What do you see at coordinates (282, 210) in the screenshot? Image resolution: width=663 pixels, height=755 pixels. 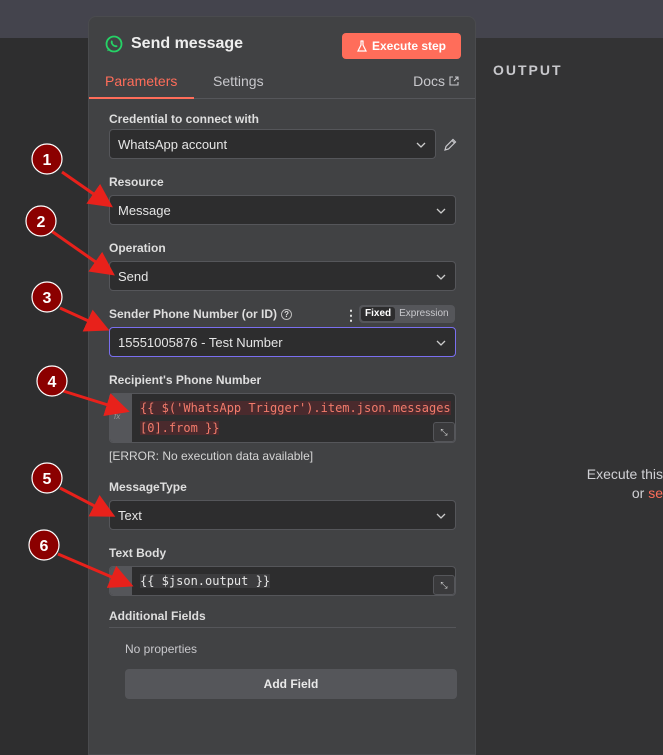 I see `resource-select: Message` at bounding box center [282, 210].